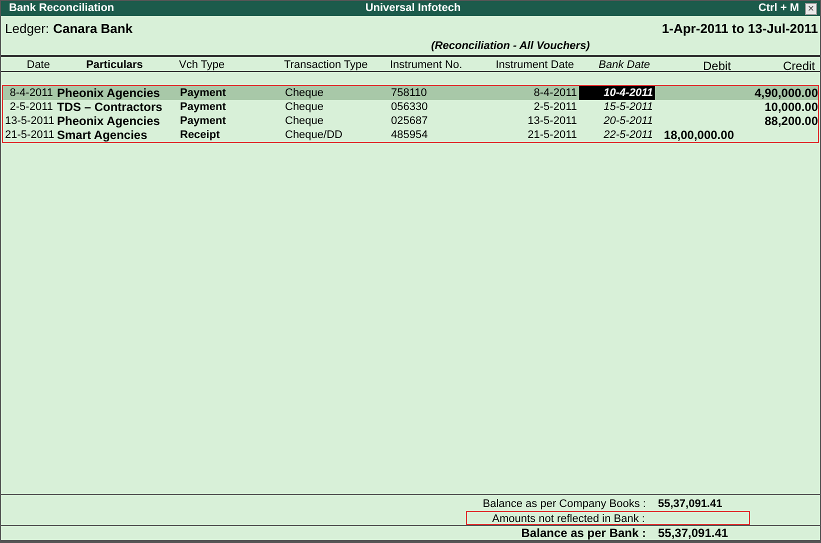 This screenshot has width=821, height=543. Describe the element at coordinates (510, 45) in the screenshot. I see `report-subtitle: (Reconciliation - All Vouchers)` at that location.